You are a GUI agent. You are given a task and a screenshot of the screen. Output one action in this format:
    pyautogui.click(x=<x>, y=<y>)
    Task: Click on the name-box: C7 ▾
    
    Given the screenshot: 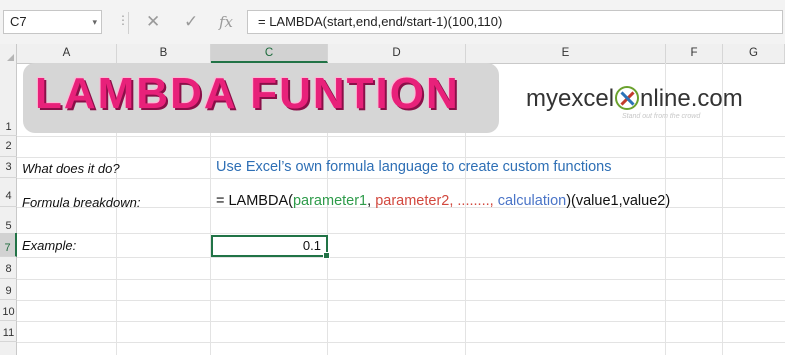 What is the action you would take?
    pyautogui.click(x=52, y=22)
    